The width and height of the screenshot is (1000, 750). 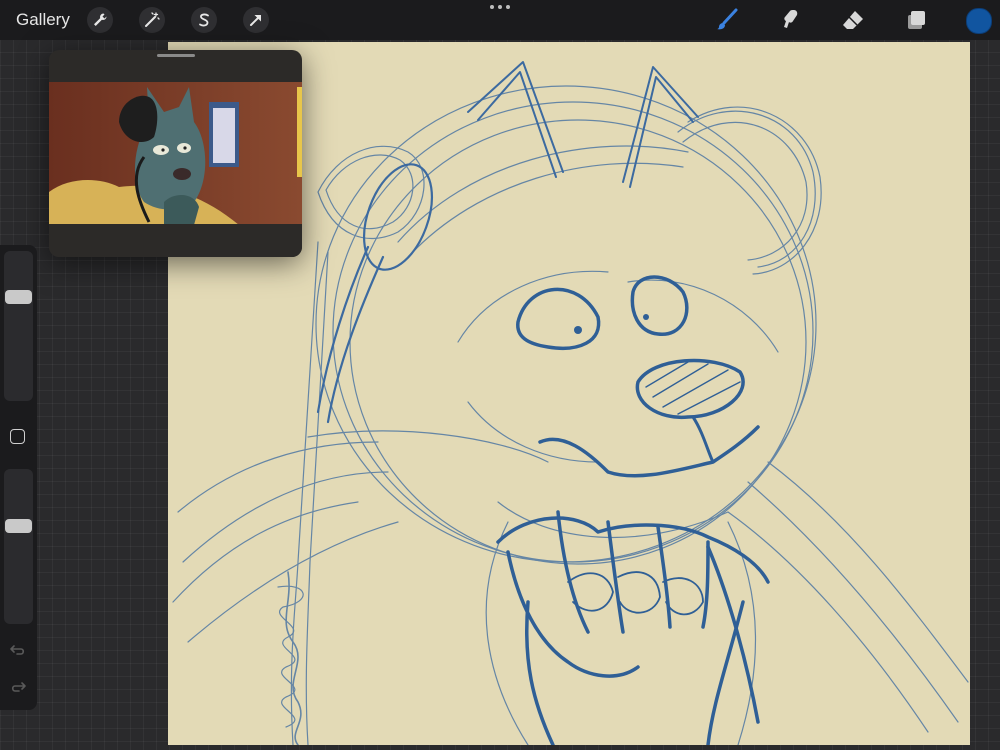 I want to click on side-bar, so click(x=18, y=477).